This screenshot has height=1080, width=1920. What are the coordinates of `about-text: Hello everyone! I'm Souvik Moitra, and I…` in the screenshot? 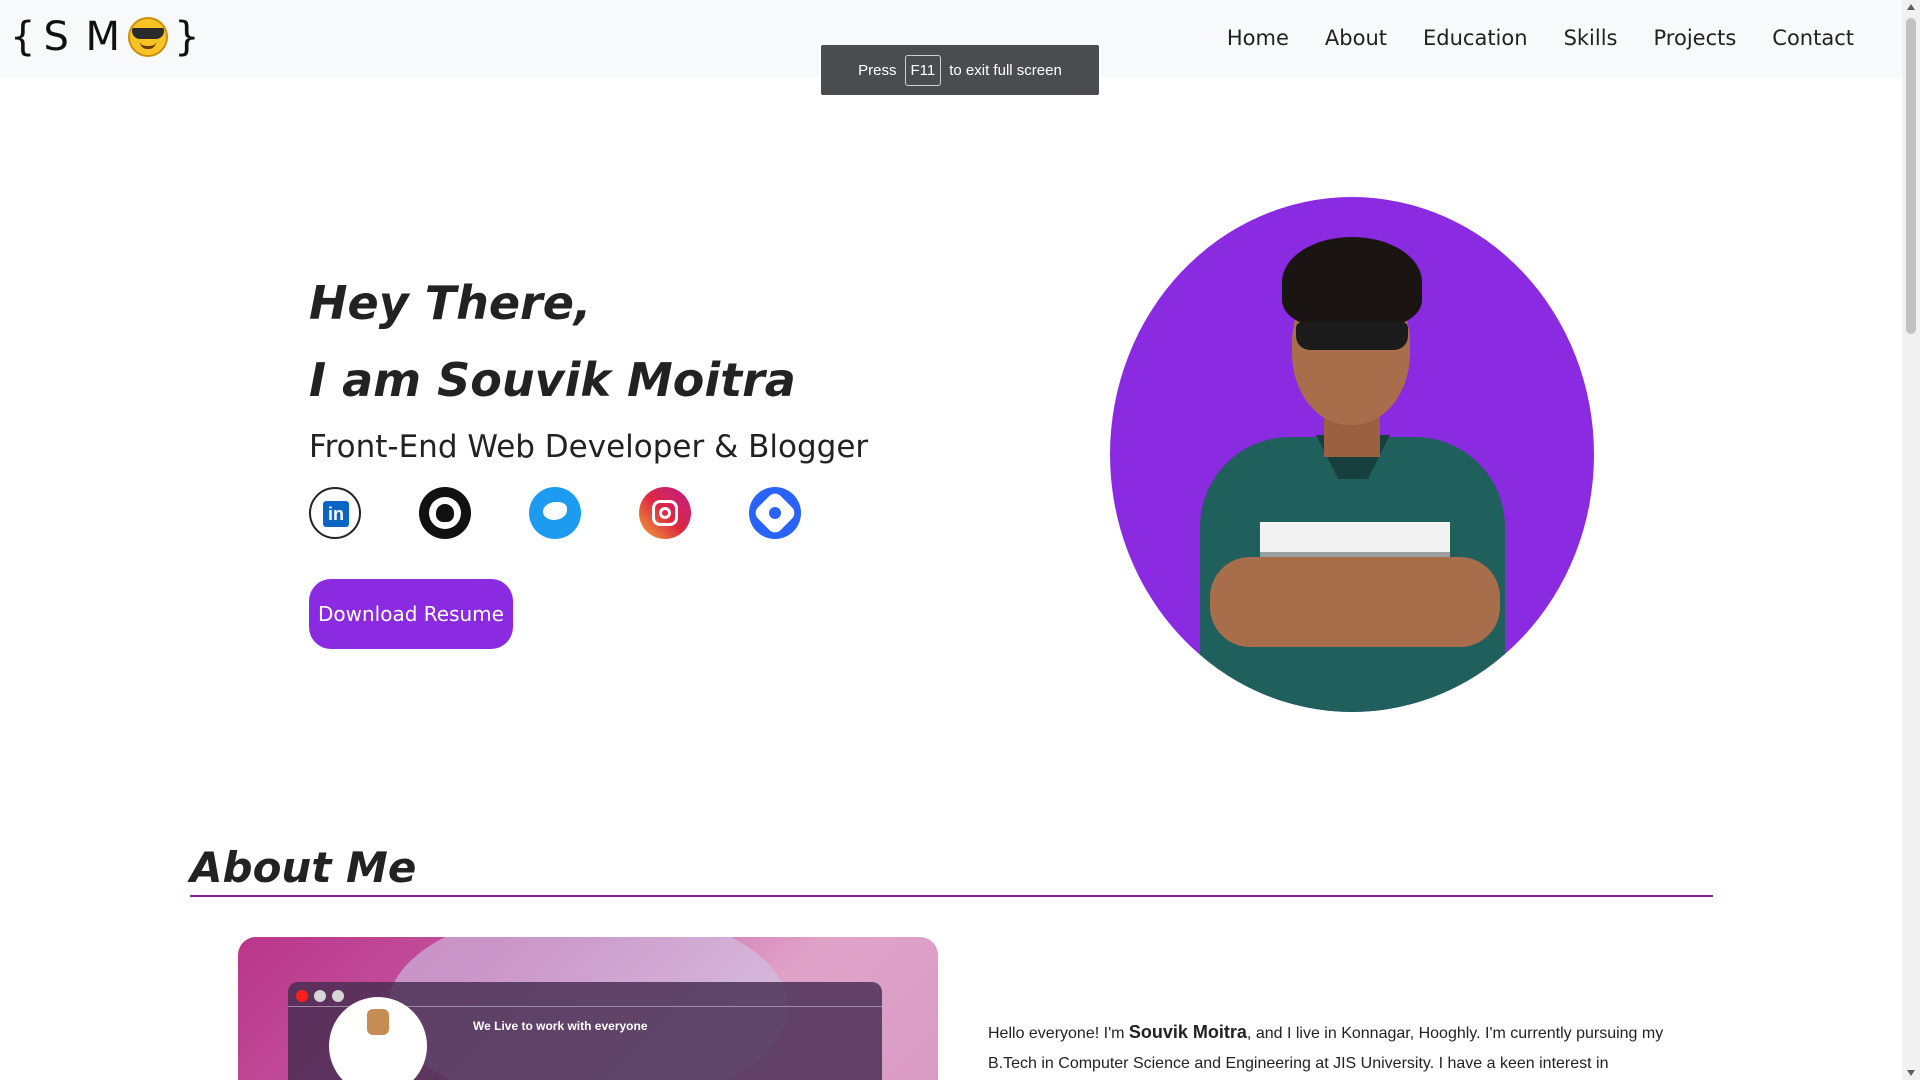 It's located at (1328, 1048).